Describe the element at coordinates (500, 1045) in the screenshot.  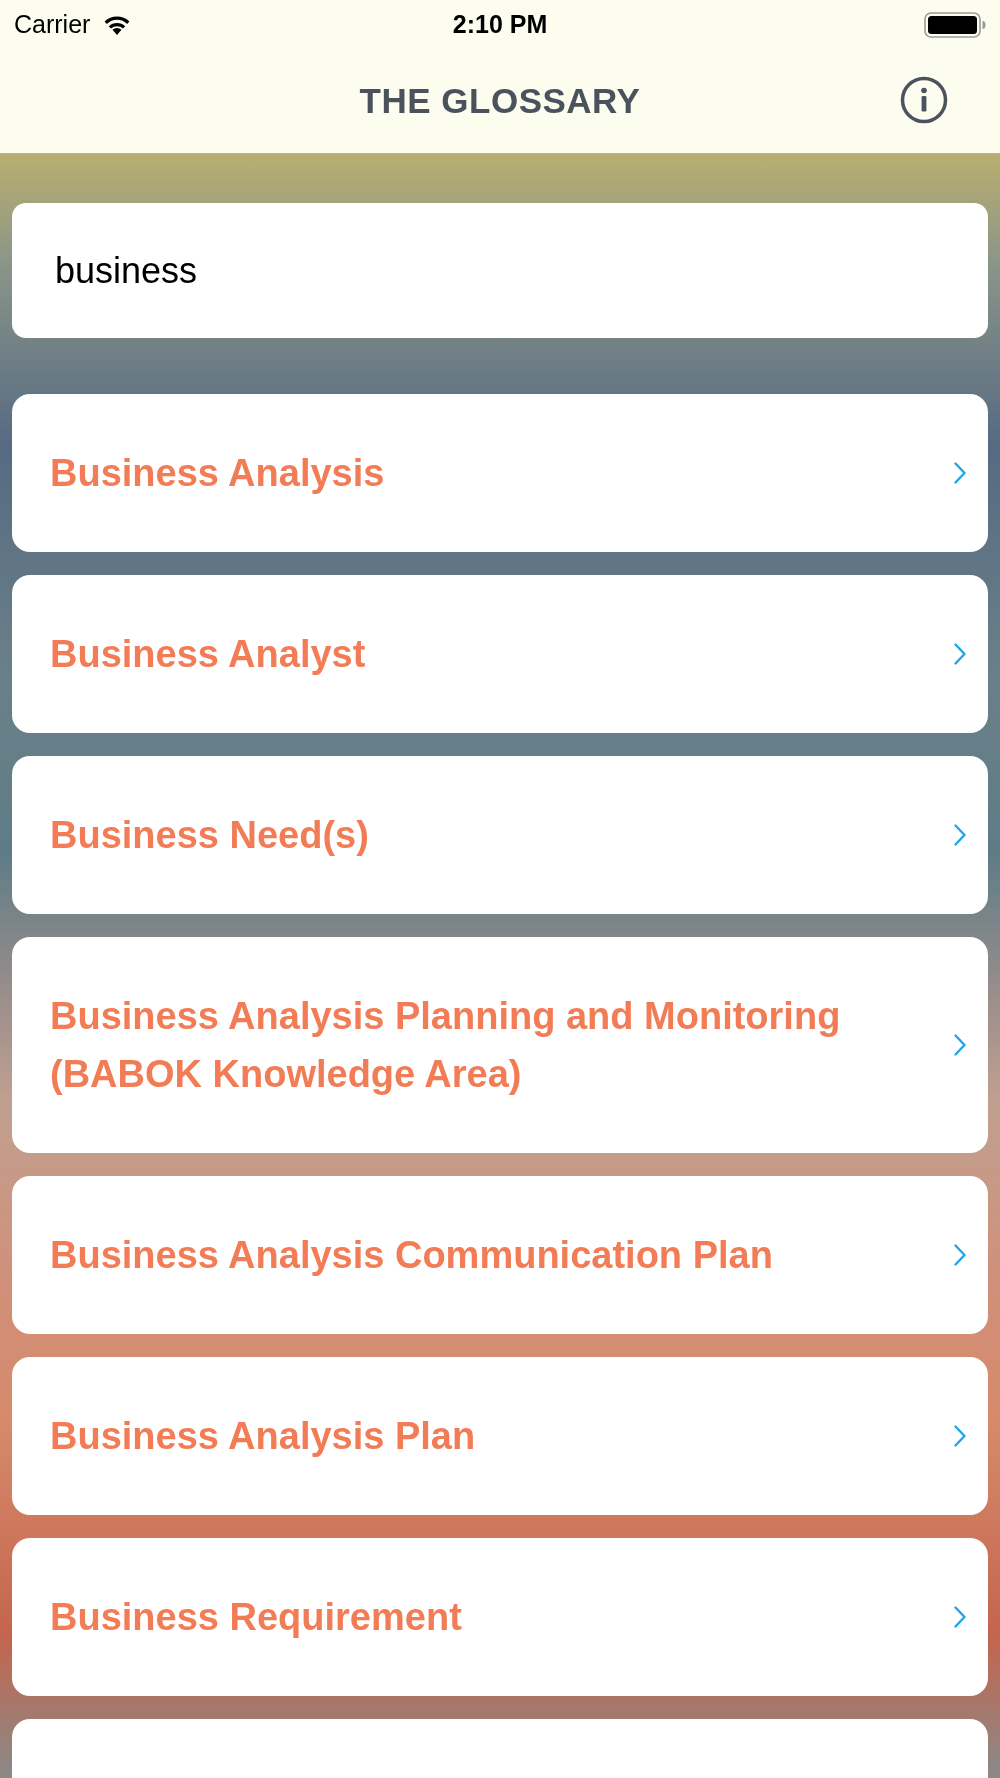
I see `glossary-term-row: Business Analysis Planning and Monitoring (BABOK Knowledge Area)` at that location.